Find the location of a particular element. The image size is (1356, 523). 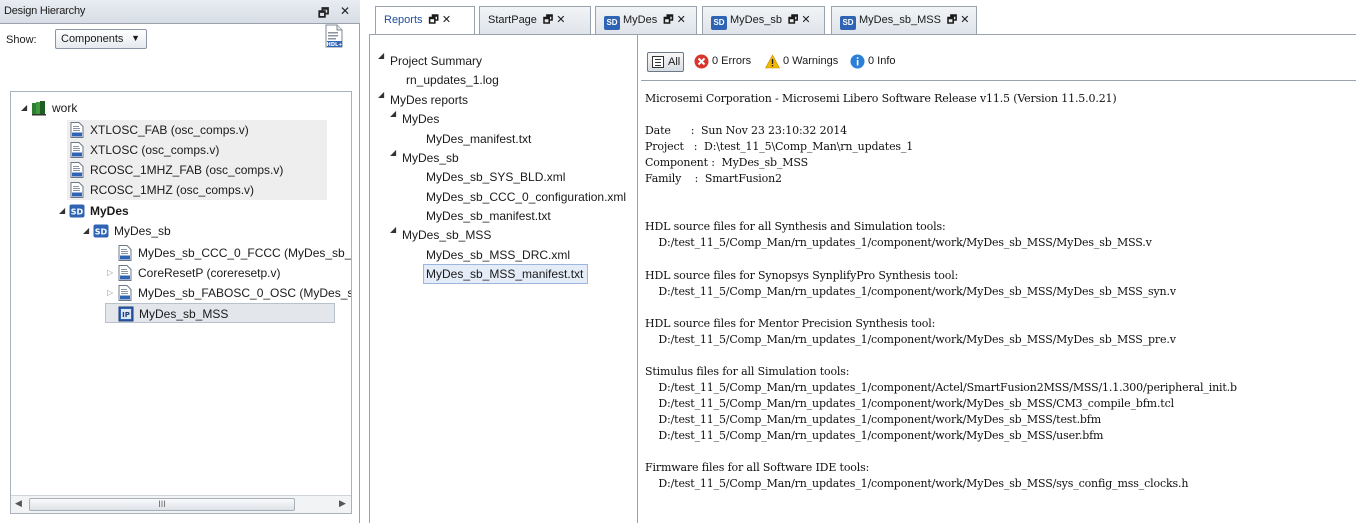

tree-node: MyDes_sb_CCC_0_FCCC (MyDes_sb_CC is located at coordinates (181, 253).